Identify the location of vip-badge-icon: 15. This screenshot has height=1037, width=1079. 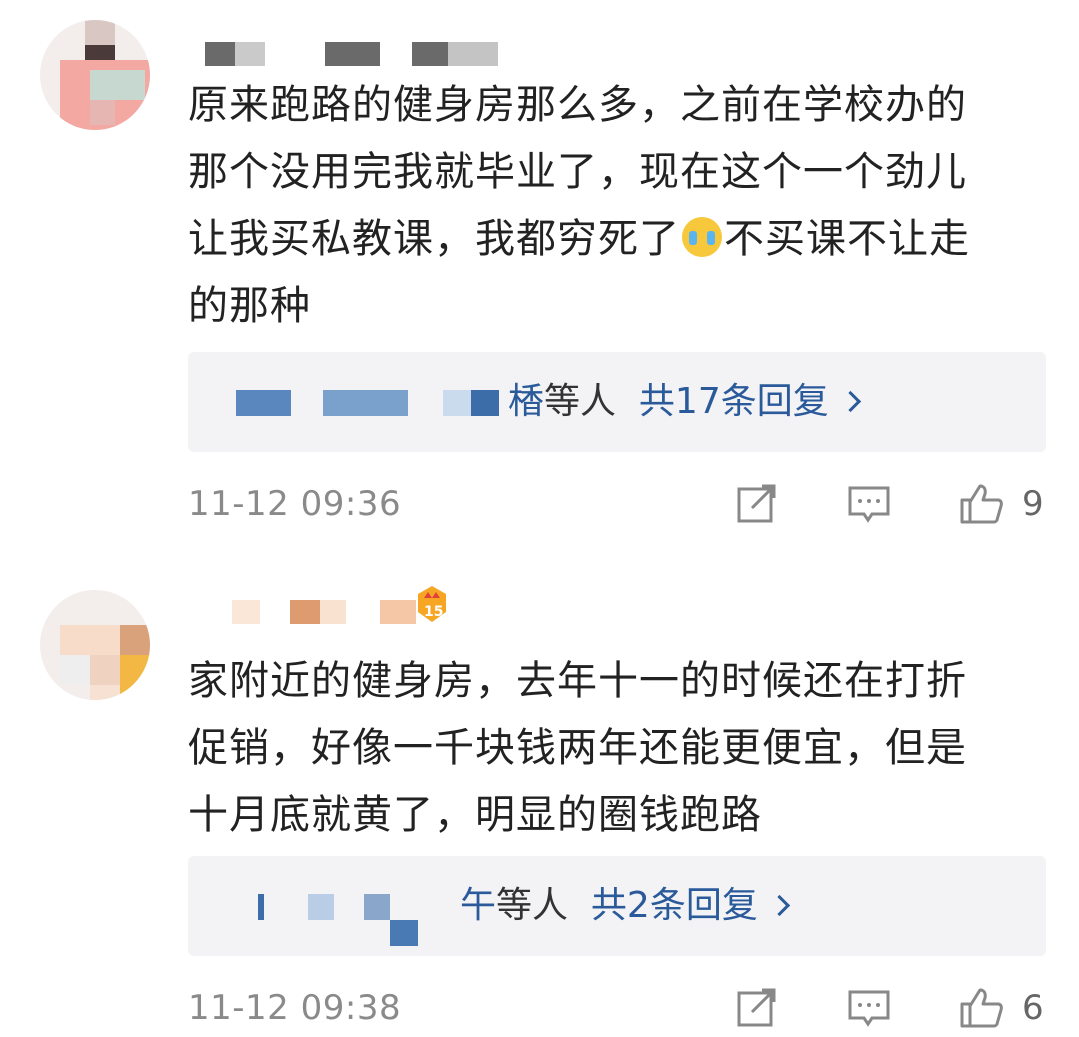
(432, 604).